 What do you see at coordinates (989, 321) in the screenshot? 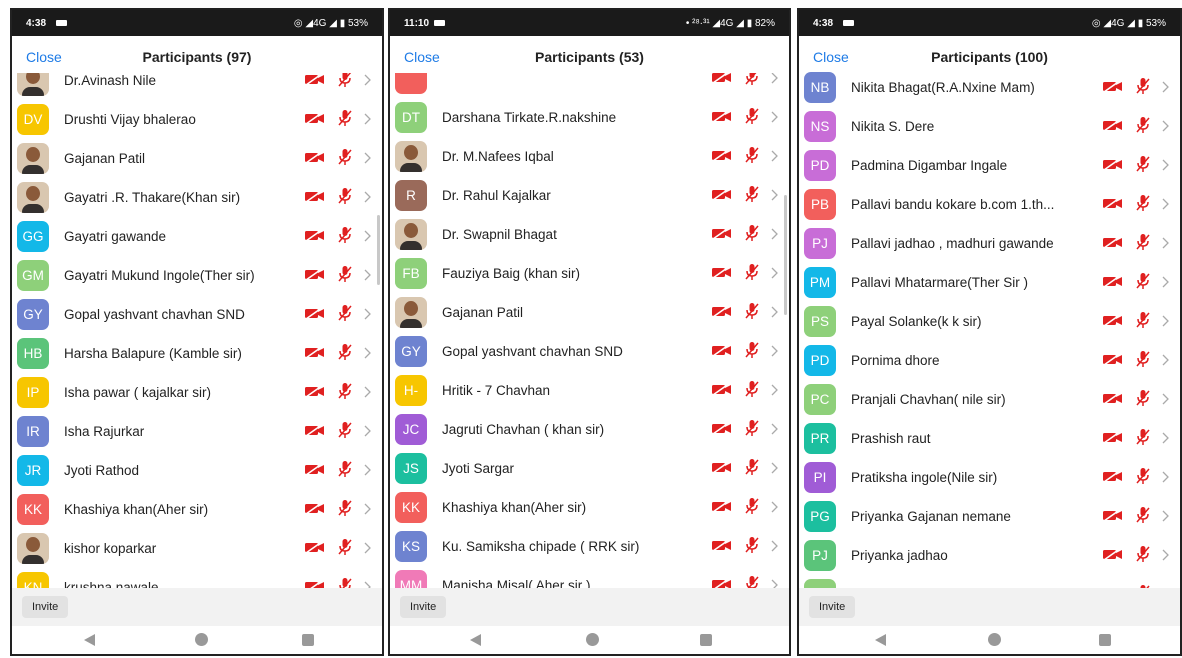
I see `participant-row: PS Payal Solanke(k k sir)` at bounding box center [989, 321].